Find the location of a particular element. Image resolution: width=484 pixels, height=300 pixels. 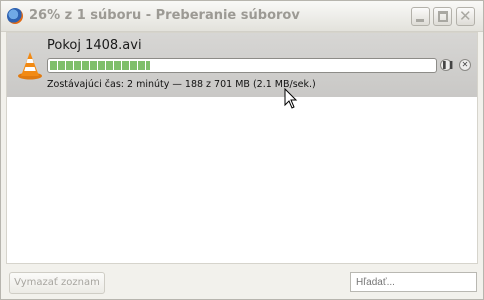

mouse-cursor-icon is located at coordinates (291, 98).